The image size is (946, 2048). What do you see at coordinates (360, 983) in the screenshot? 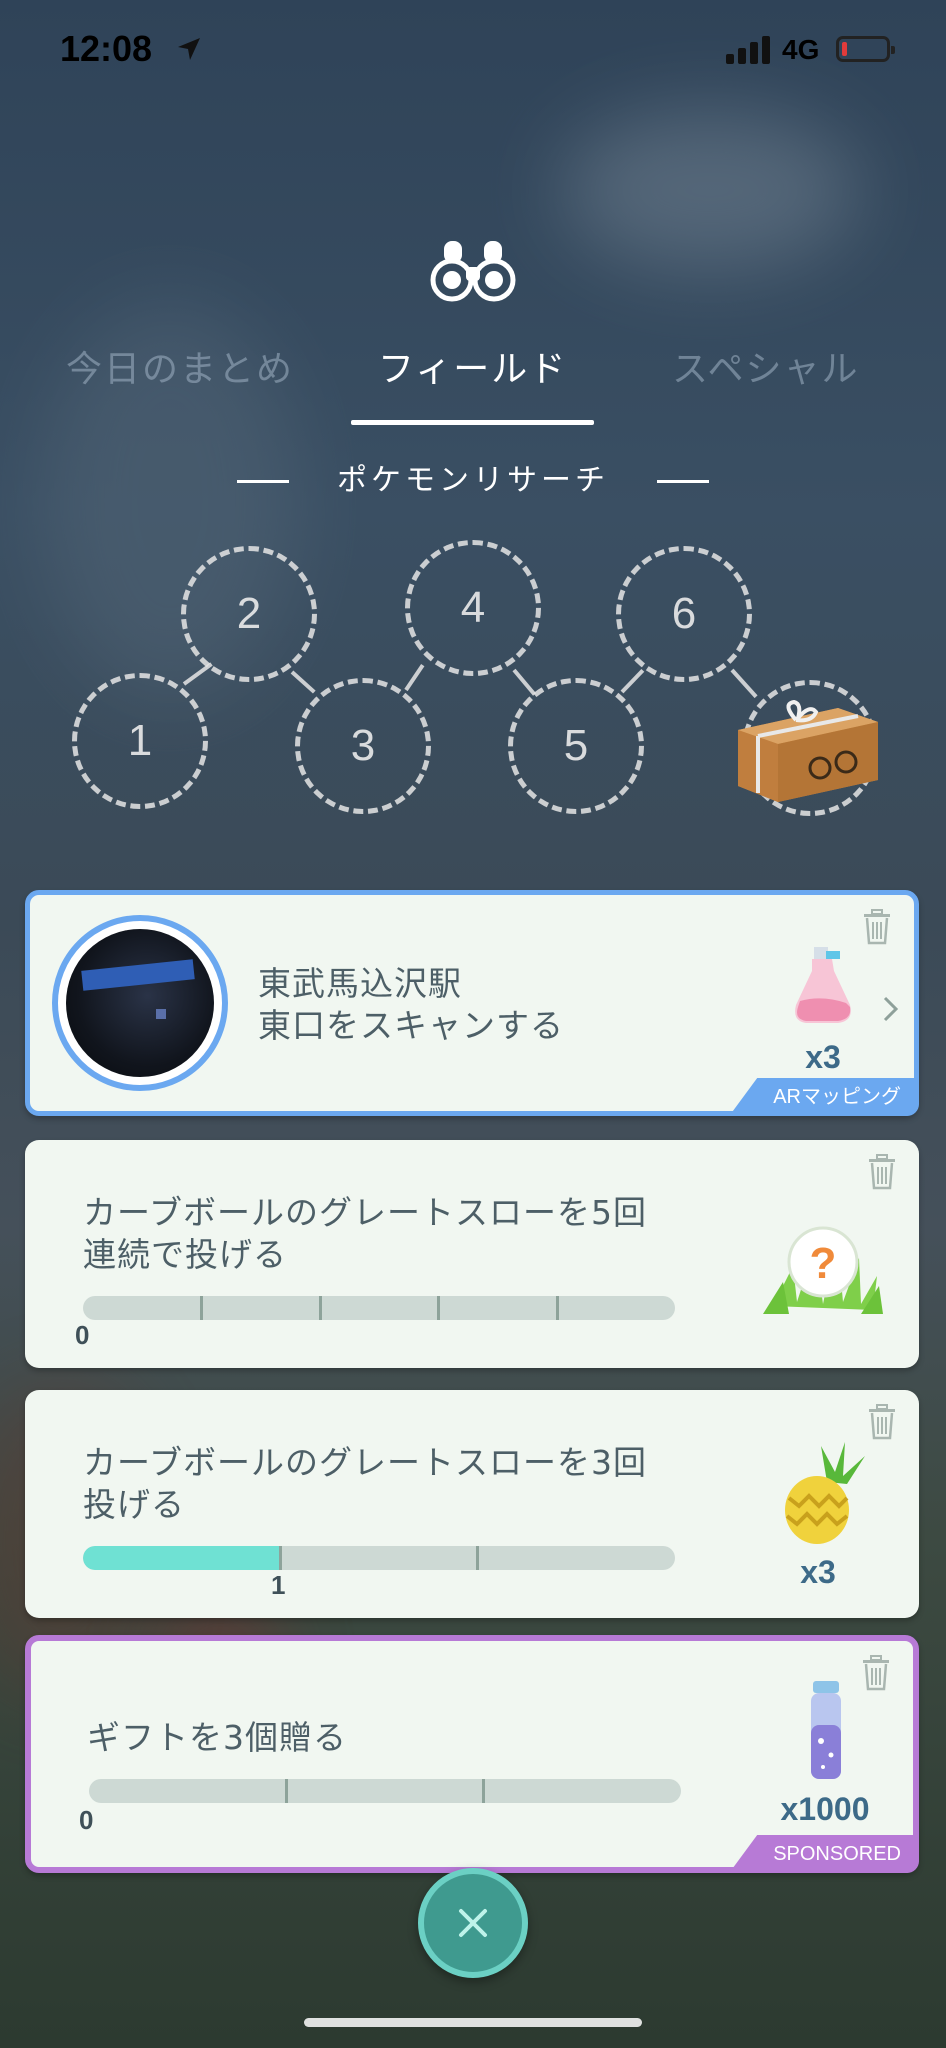
I see `task-title-line: 東武馬込沢駅` at bounding box center [360, 983].